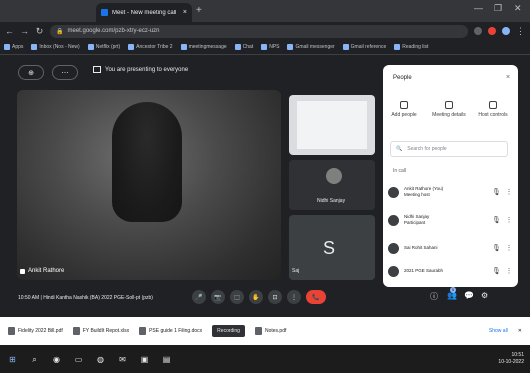  I want to click on edge-icon: ◉, so click(56, 359).